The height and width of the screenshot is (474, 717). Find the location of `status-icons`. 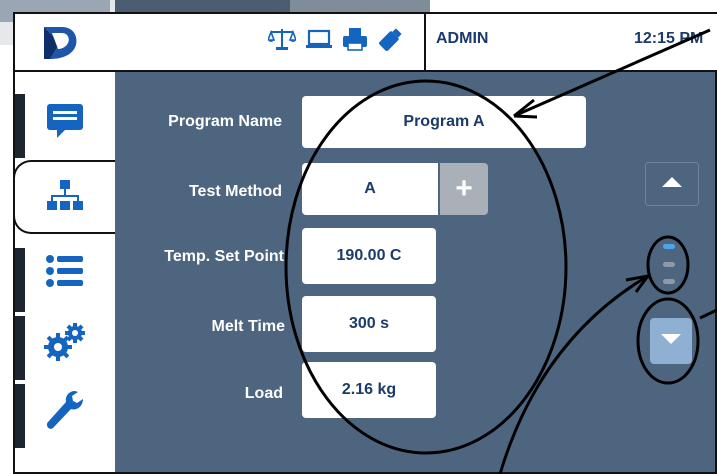

status-icons is located at coordinates (342, 41).